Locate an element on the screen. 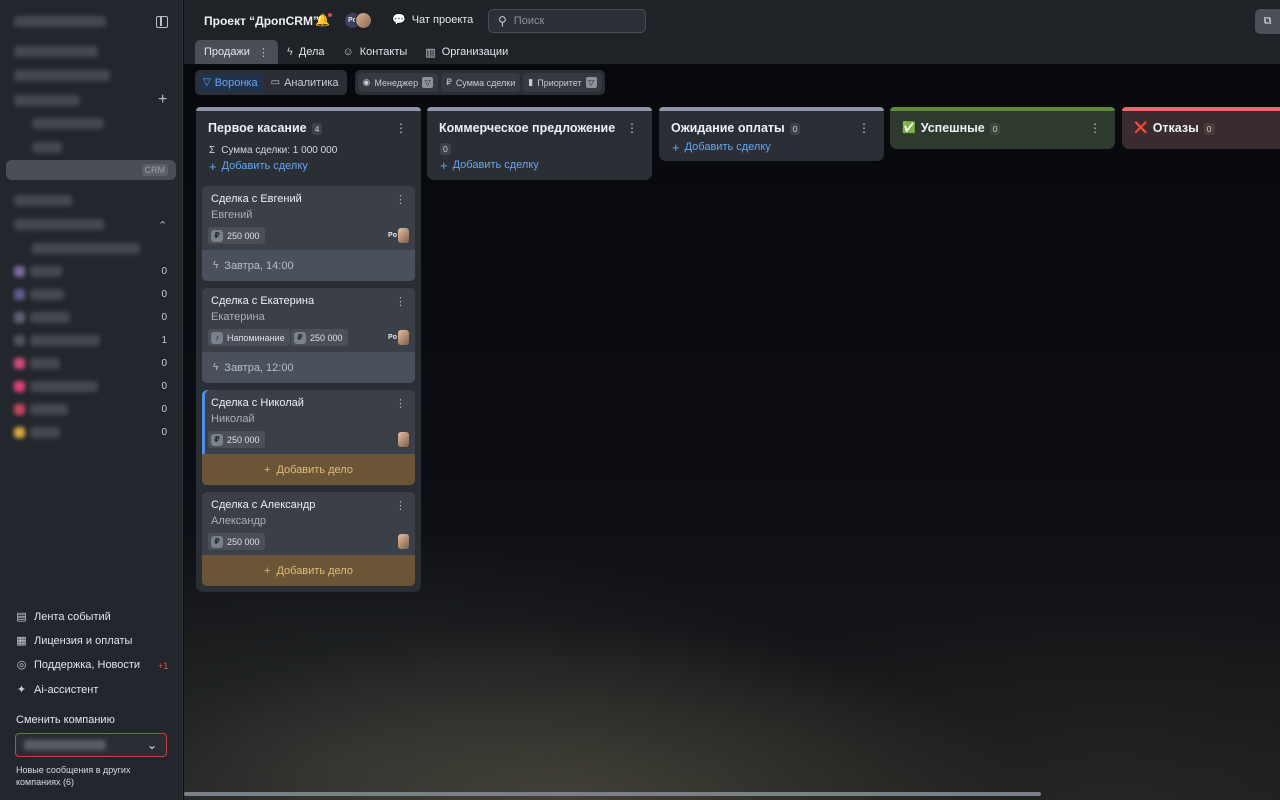 Image resolution: width=1280 pixels, height=800 pixels. analytics-icon: ▭ is located at coordinates (275, 82).